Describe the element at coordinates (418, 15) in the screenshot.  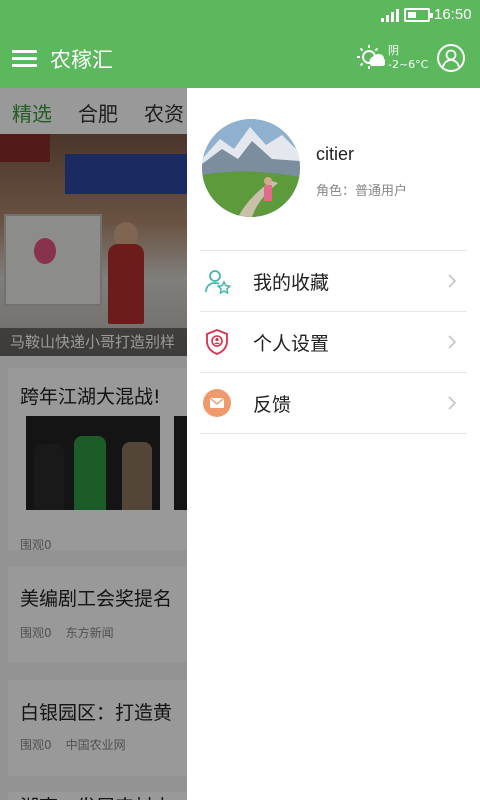
I see `battery-icon` at that location.